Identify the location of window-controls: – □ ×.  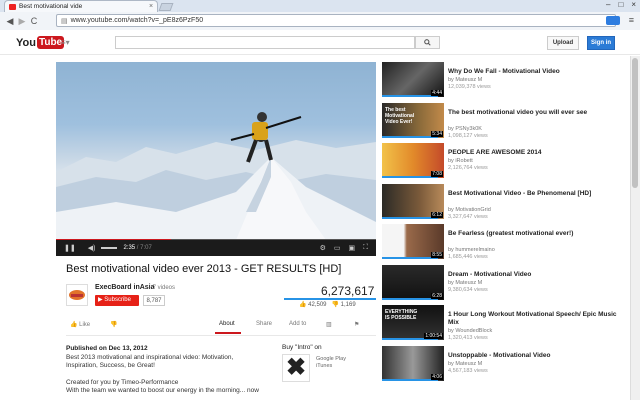
(621, 4).